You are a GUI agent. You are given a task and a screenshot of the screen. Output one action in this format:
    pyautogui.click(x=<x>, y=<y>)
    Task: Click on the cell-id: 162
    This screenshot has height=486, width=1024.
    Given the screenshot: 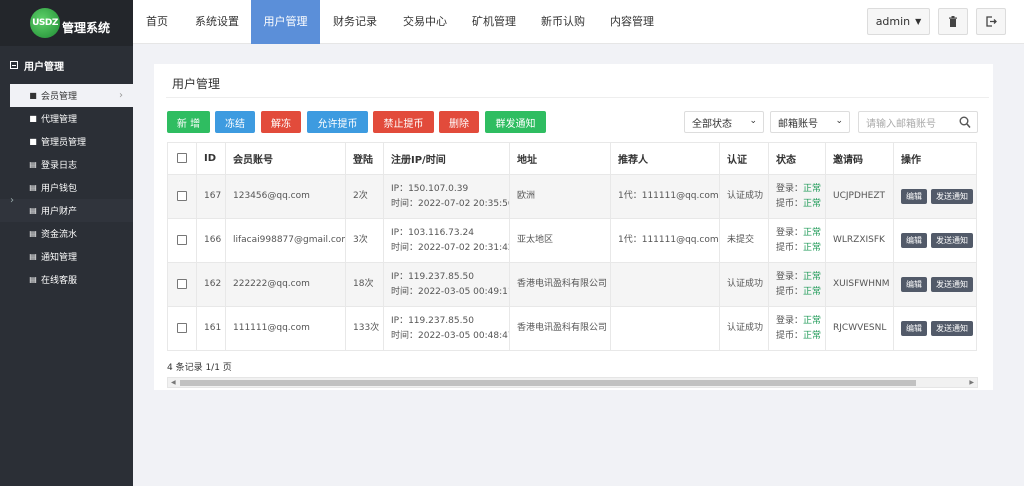 What is the action you would take?
    pyautogui.click(x=211, y=284)
    